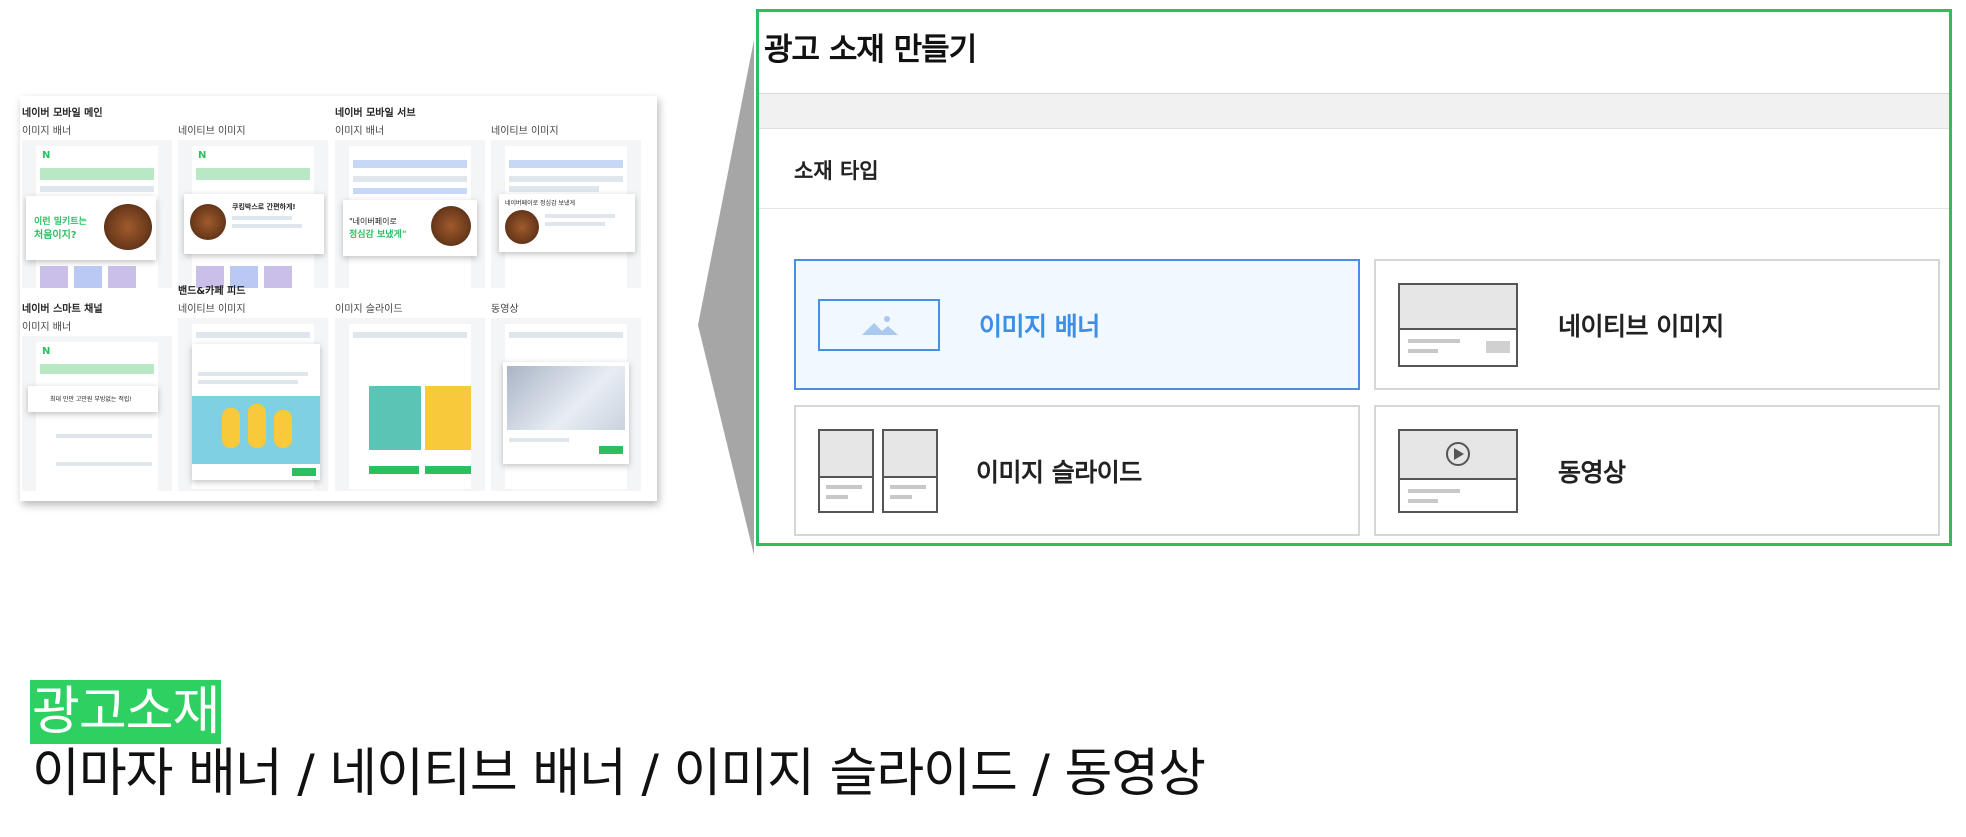 This screenshot has width=1966, height=837. Describe the element at coordinates (378, 235) in the screenshot. I see `banner-line-2: 정심감 보냈게"` at that location.